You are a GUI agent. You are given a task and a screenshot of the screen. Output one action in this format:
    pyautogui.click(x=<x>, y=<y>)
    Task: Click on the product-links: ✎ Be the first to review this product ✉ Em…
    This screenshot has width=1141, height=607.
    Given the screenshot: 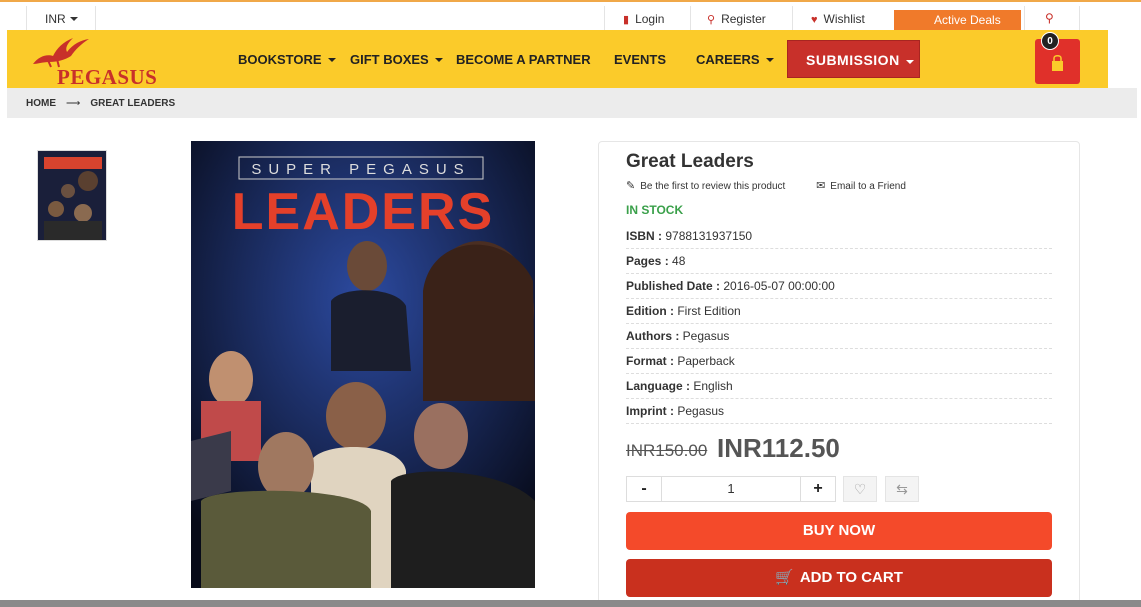 What is the action you would take?
    pyautogui.click(x=780, y=185)
    